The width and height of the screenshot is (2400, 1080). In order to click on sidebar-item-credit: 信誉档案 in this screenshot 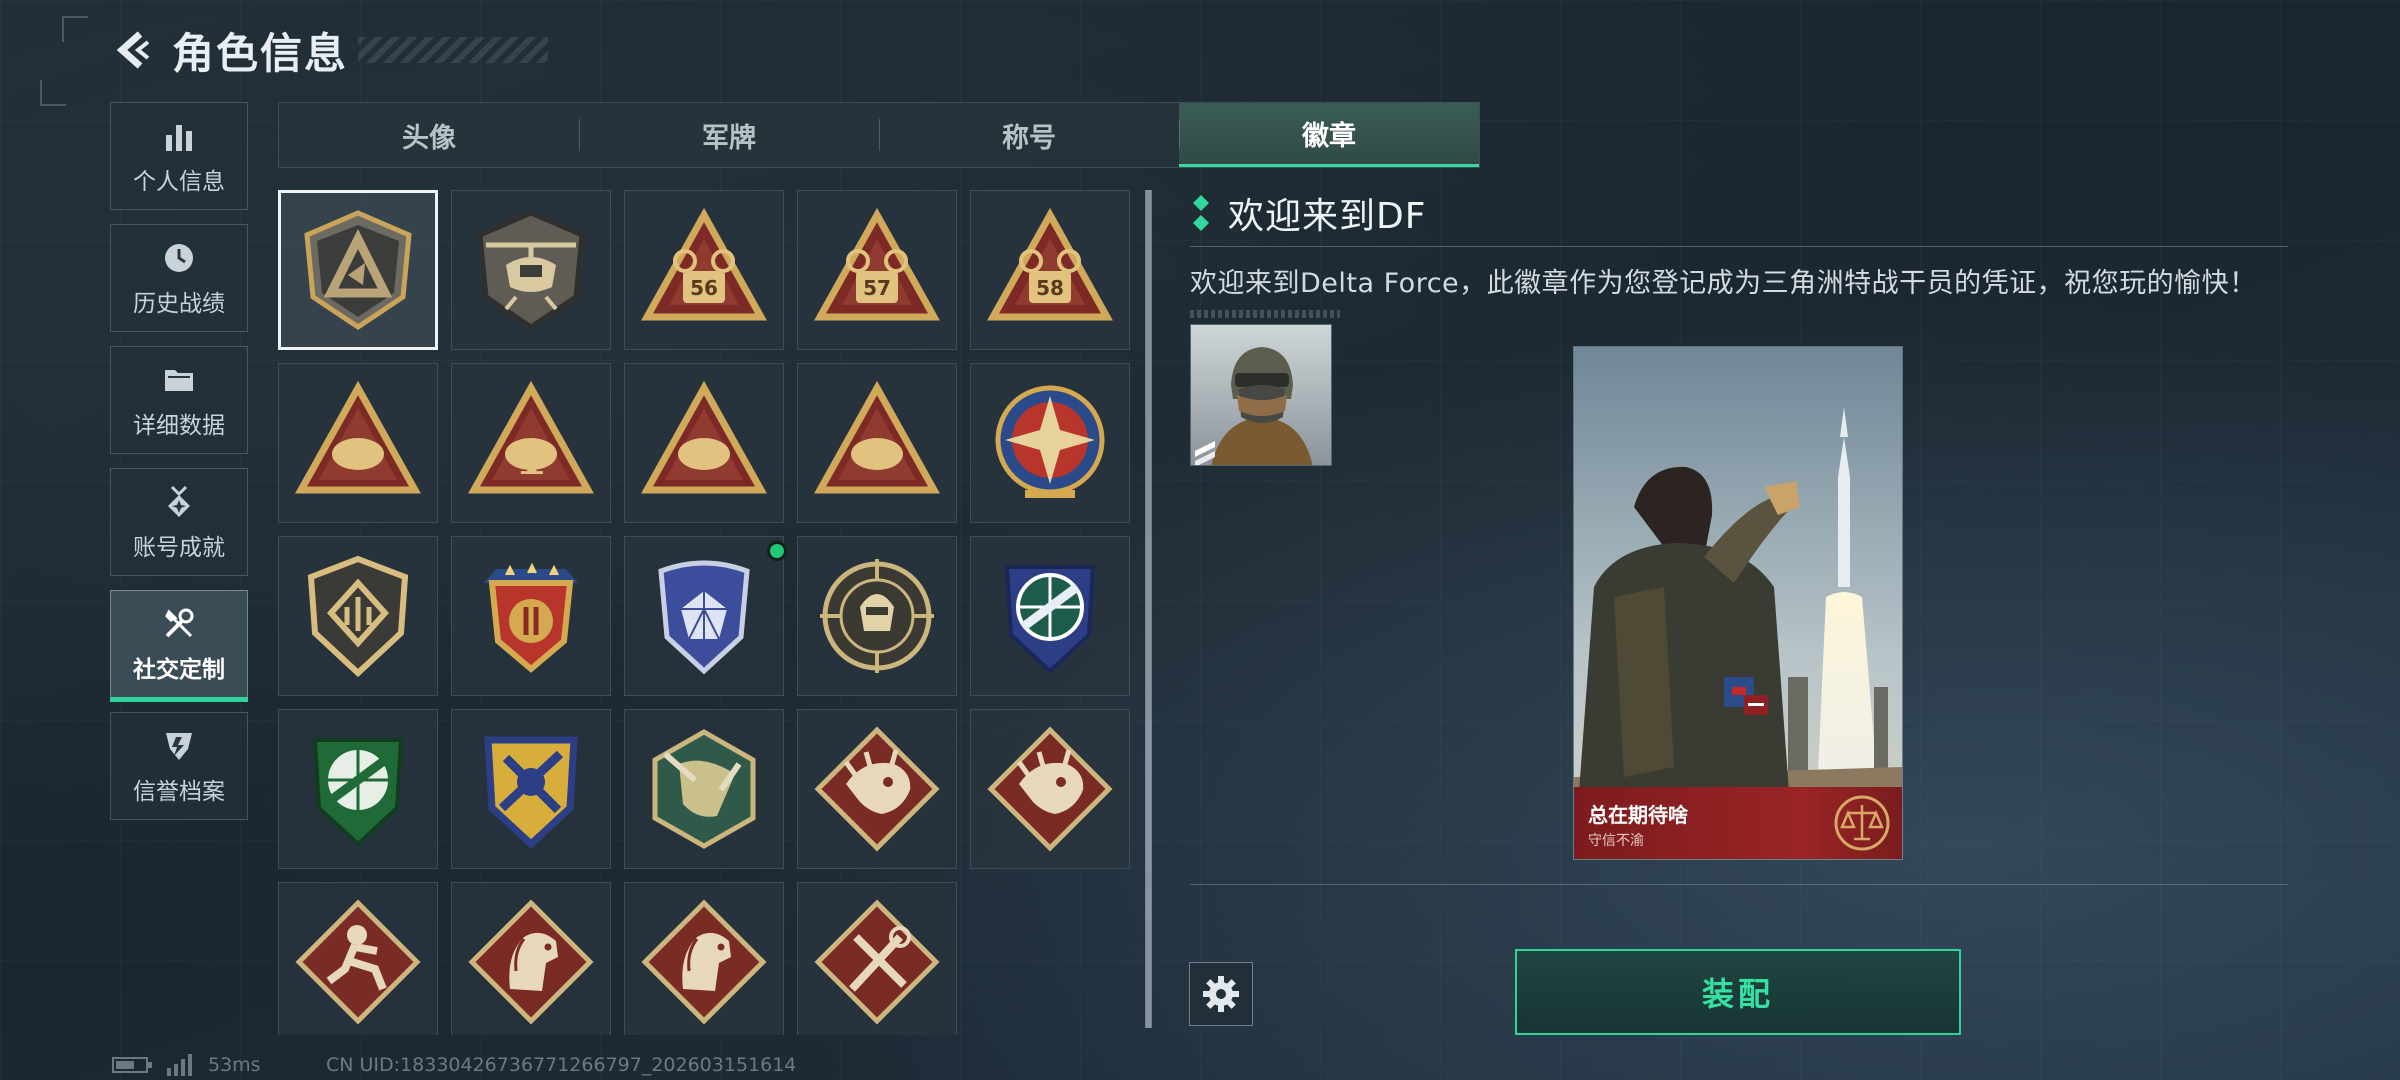, I will do `click(179, 766)`.